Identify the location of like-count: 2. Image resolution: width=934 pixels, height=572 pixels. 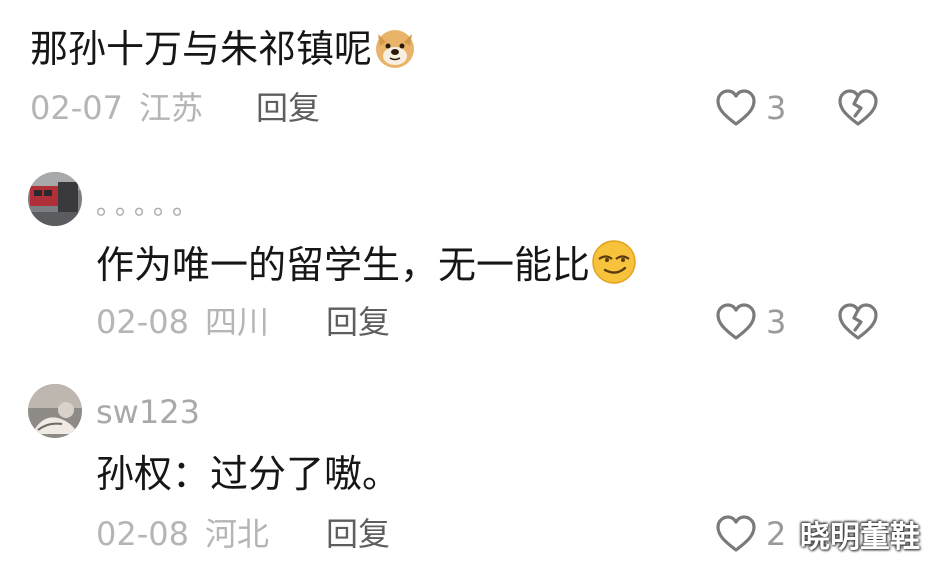
(776, 534).